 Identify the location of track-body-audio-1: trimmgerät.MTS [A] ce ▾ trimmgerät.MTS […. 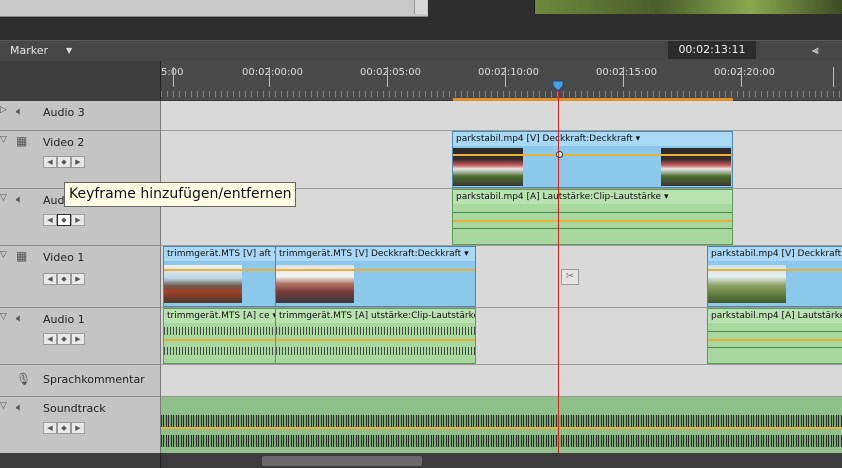
(501, 336).